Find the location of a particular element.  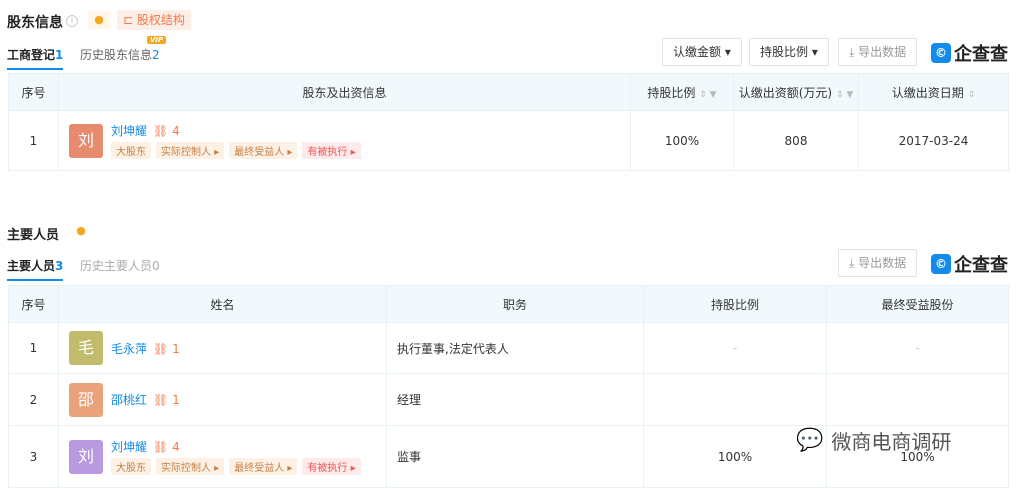

ratio-cell is located at coordinates (735, 399).